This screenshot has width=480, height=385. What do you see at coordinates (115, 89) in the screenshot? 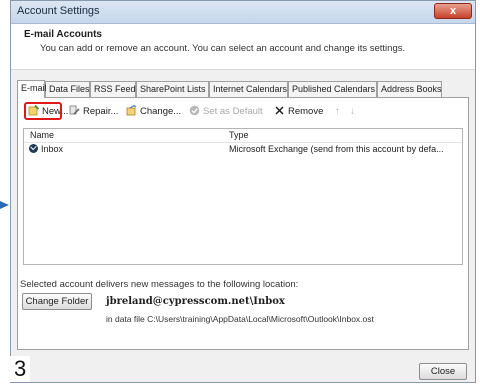
I see `tab-rss-feeds: RSS Feeds` at bounding box center [115, 89].